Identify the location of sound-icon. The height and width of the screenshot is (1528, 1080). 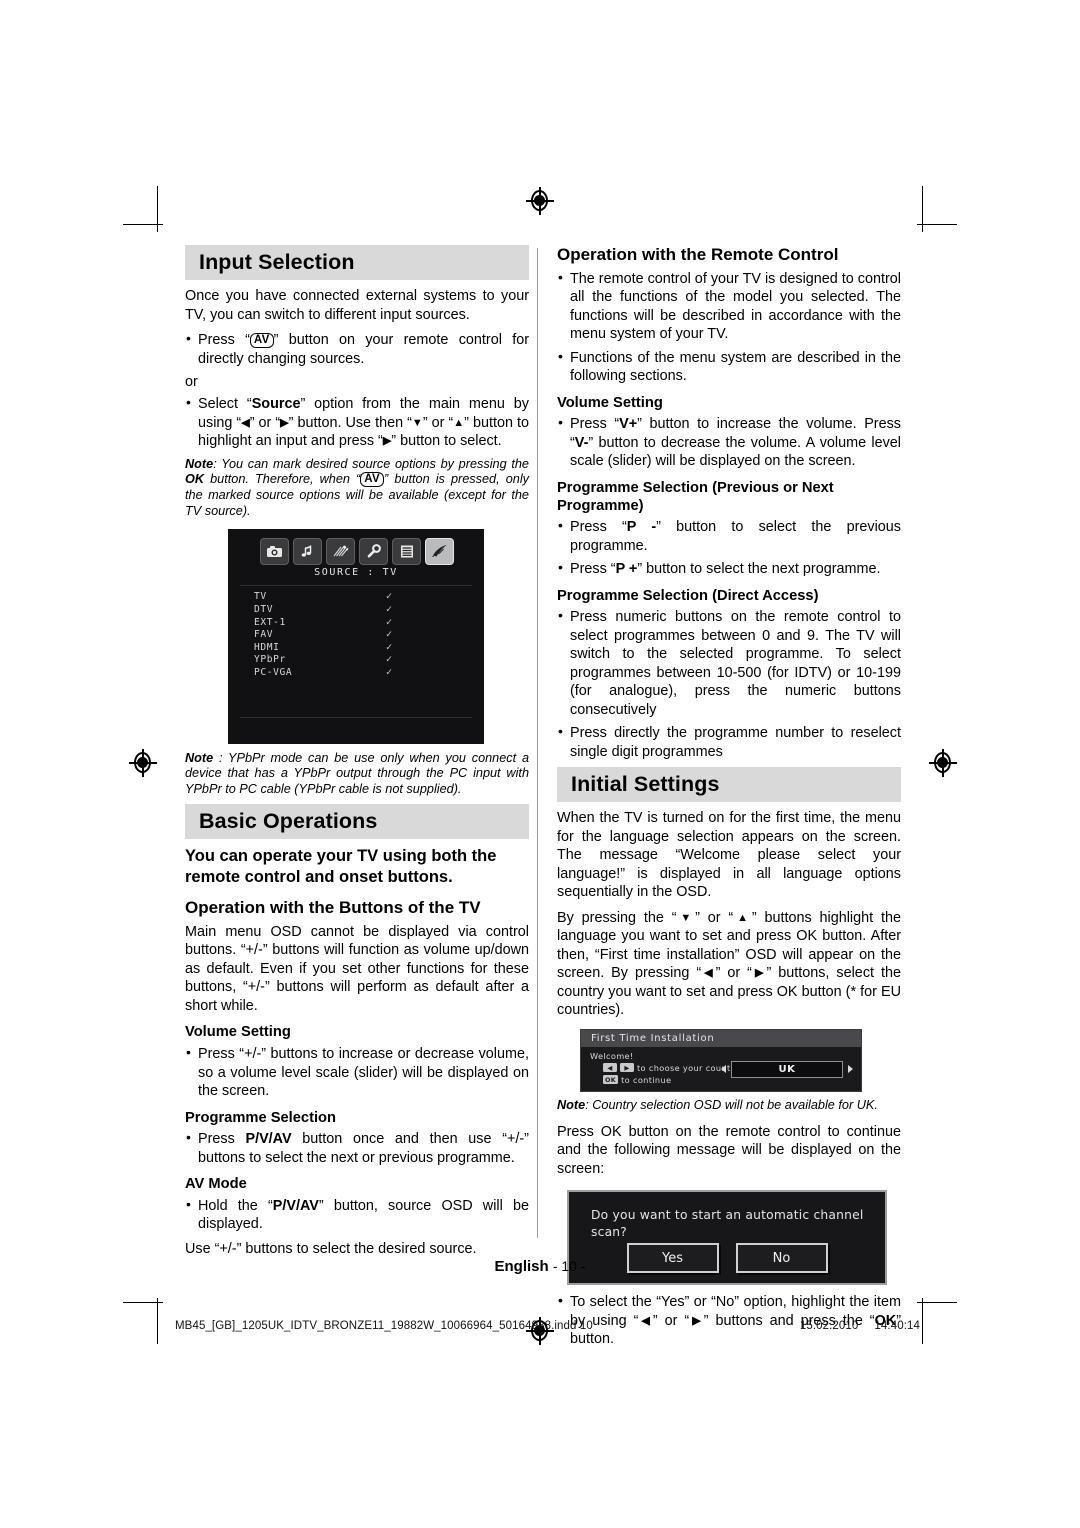
(307, 551).